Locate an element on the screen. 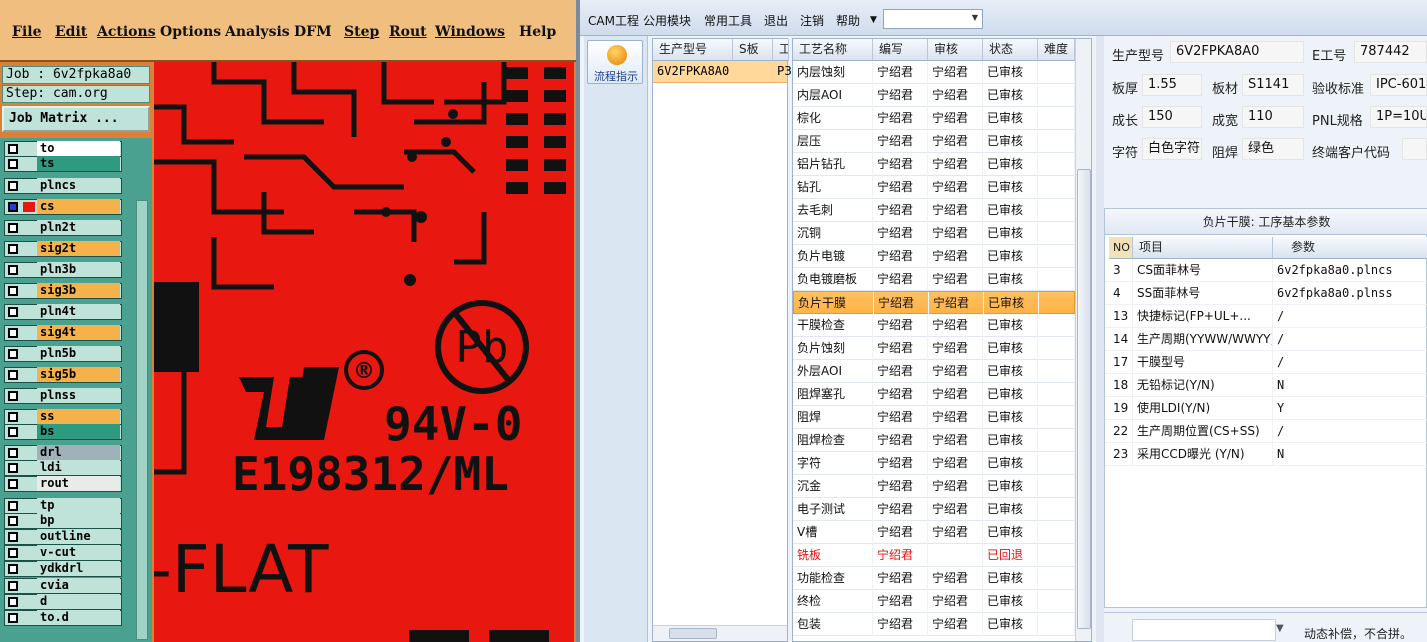  layer-name: outline is located at coordinates (78, 536).